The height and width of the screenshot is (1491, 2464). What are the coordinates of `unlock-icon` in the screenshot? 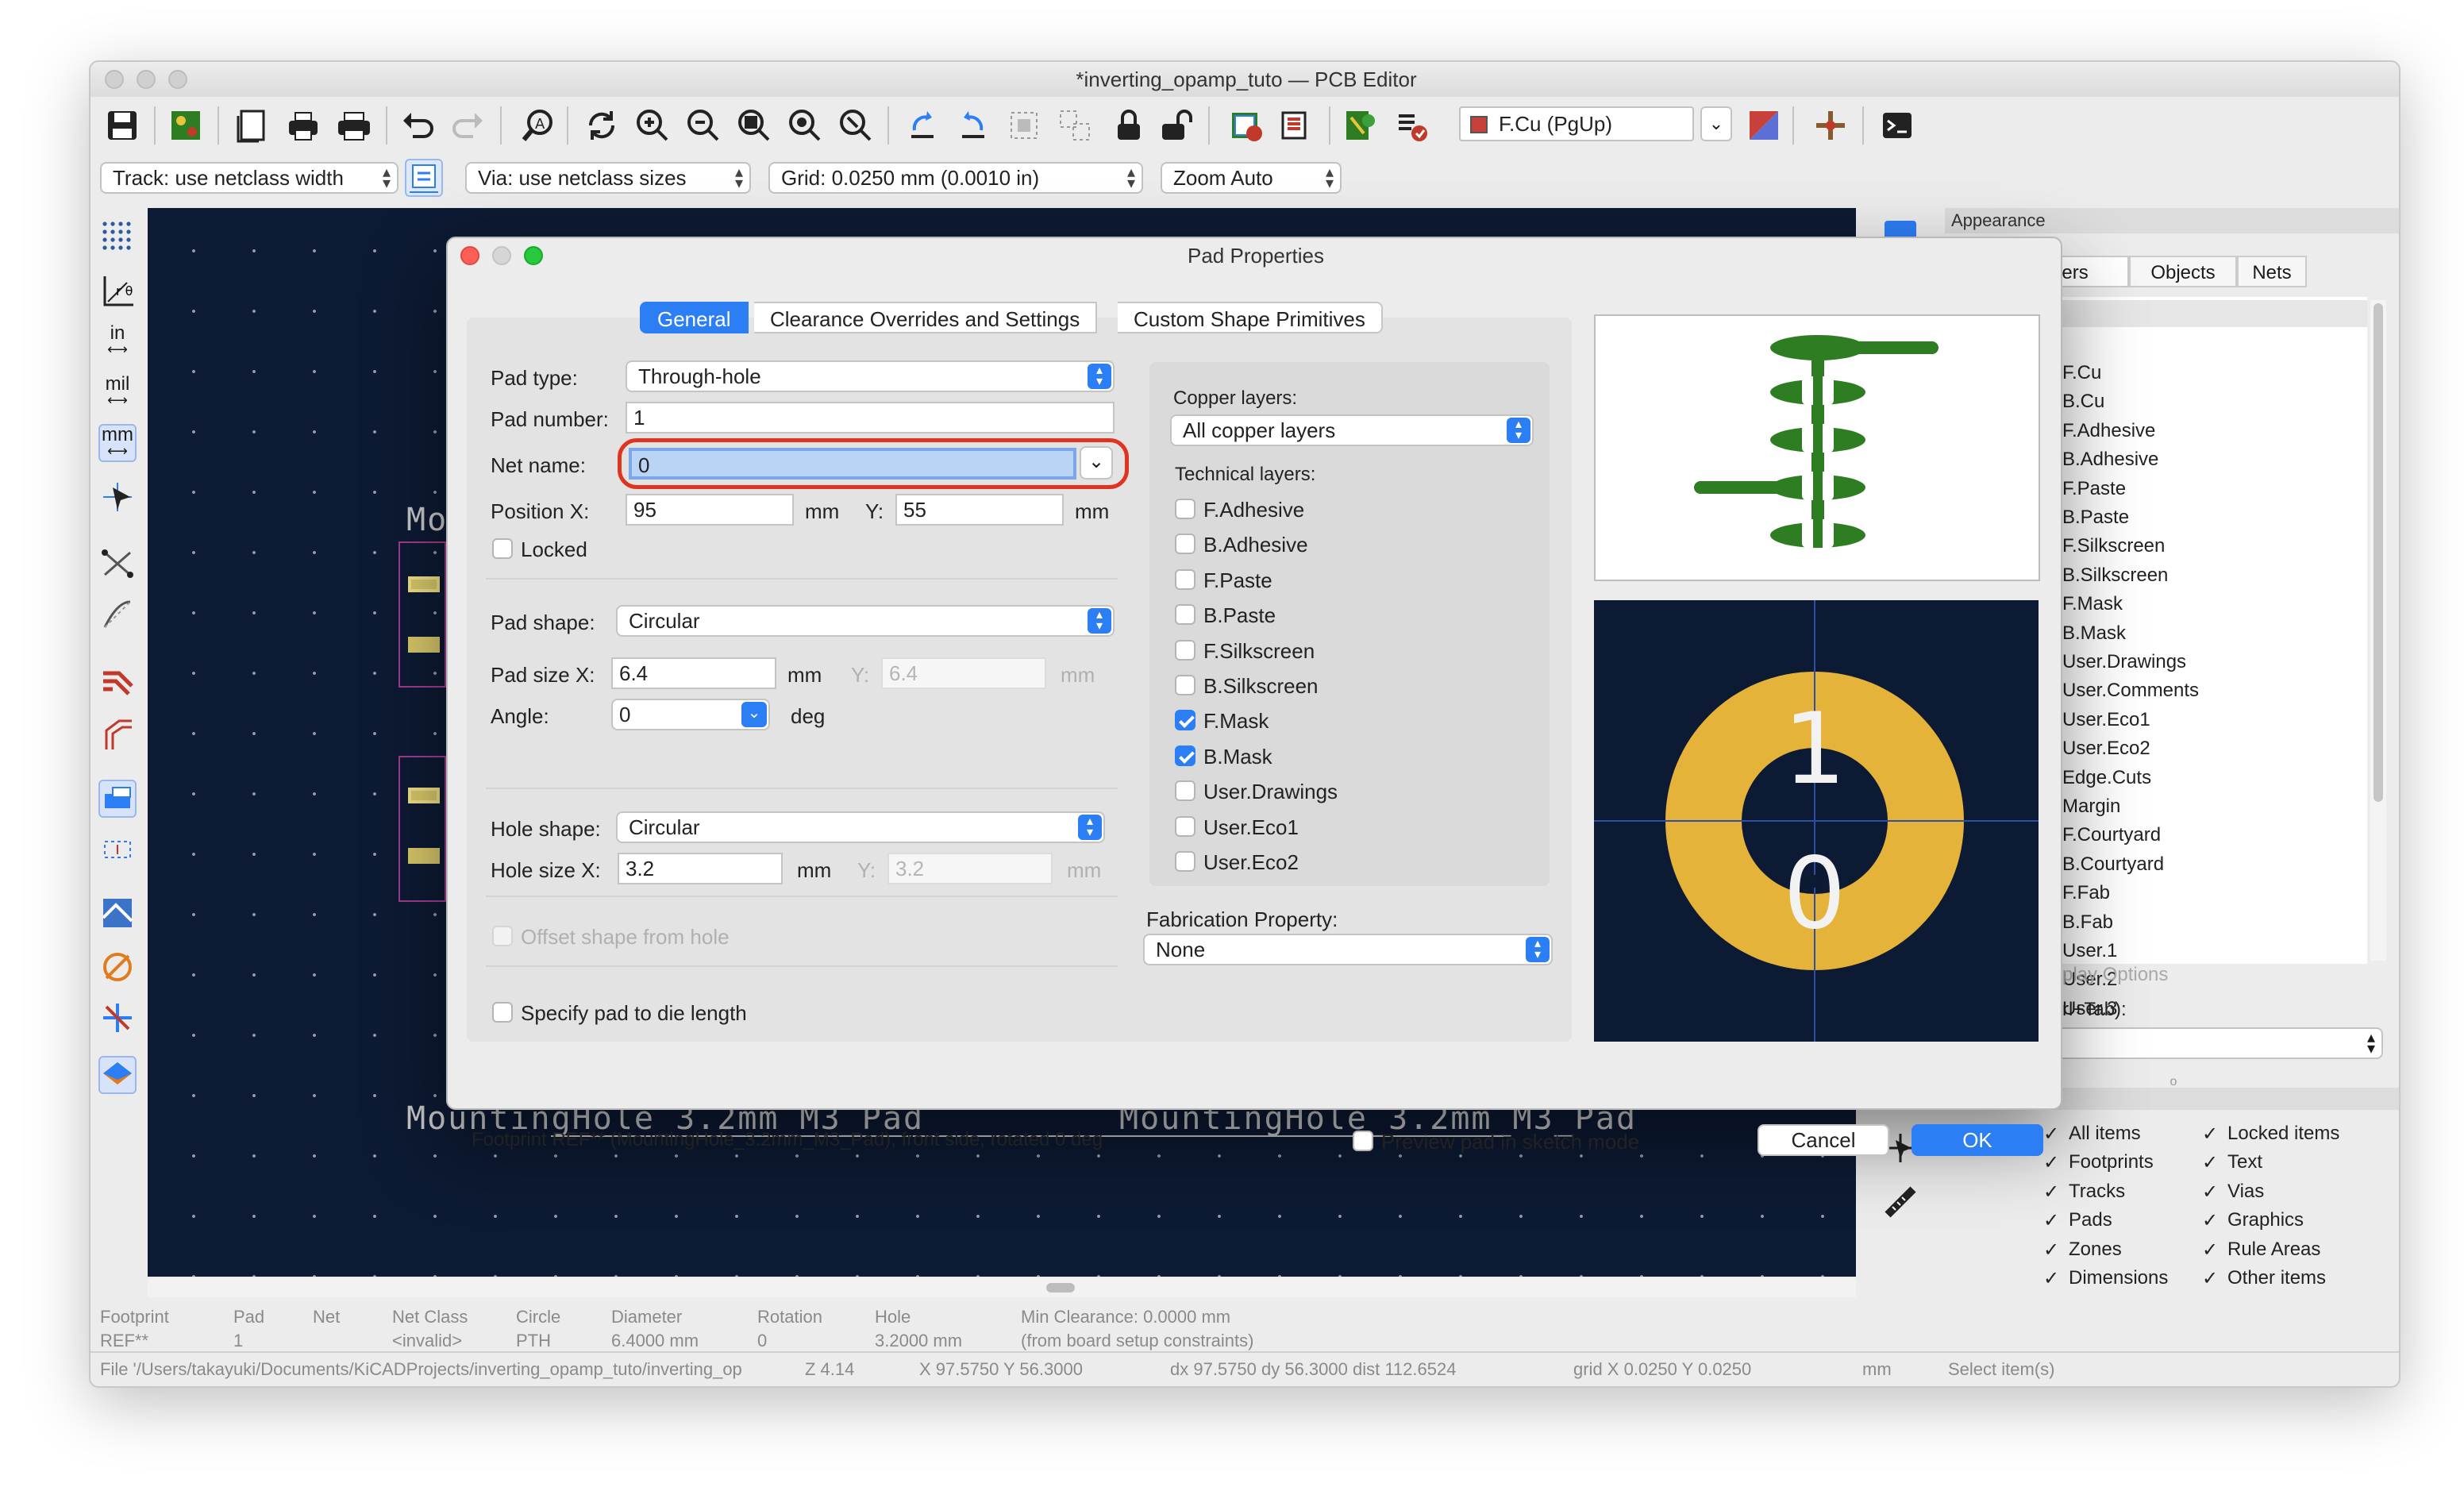 It's located at (1176, 125).